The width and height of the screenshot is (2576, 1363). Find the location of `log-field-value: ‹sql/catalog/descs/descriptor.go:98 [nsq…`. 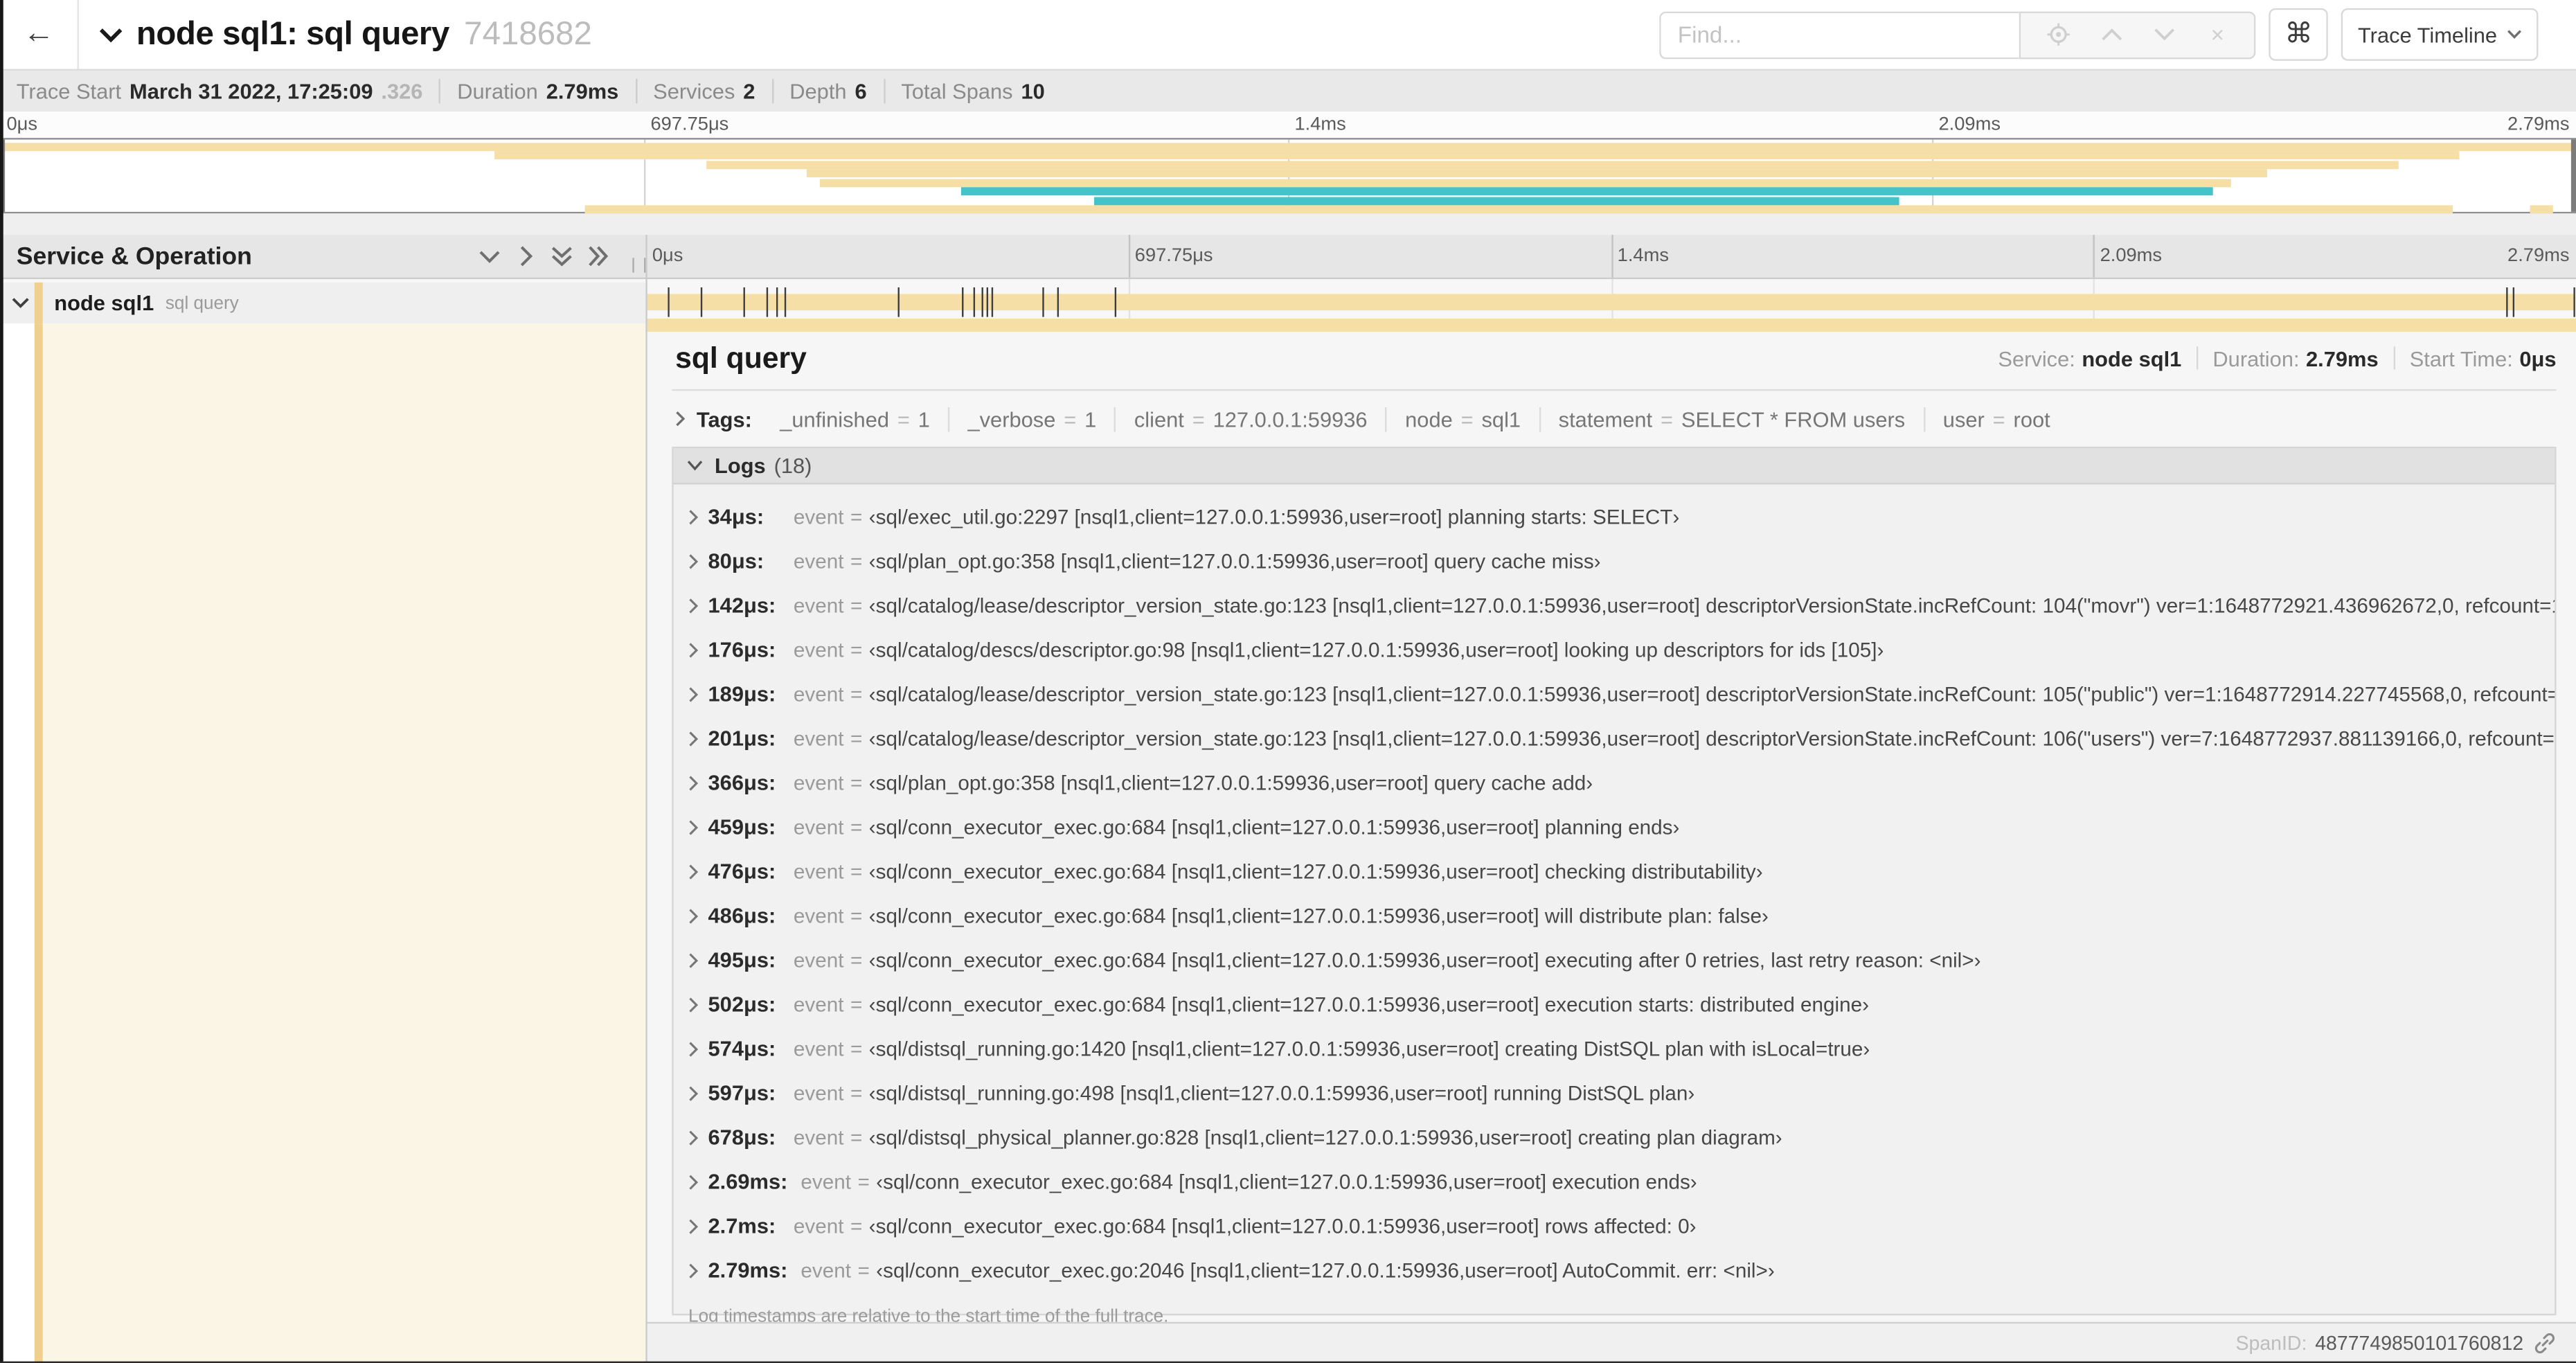

log-field-value: ‹sql/catalog/descs/descriptor.go:98 [nsq… is located at coordinates (1376, 649).